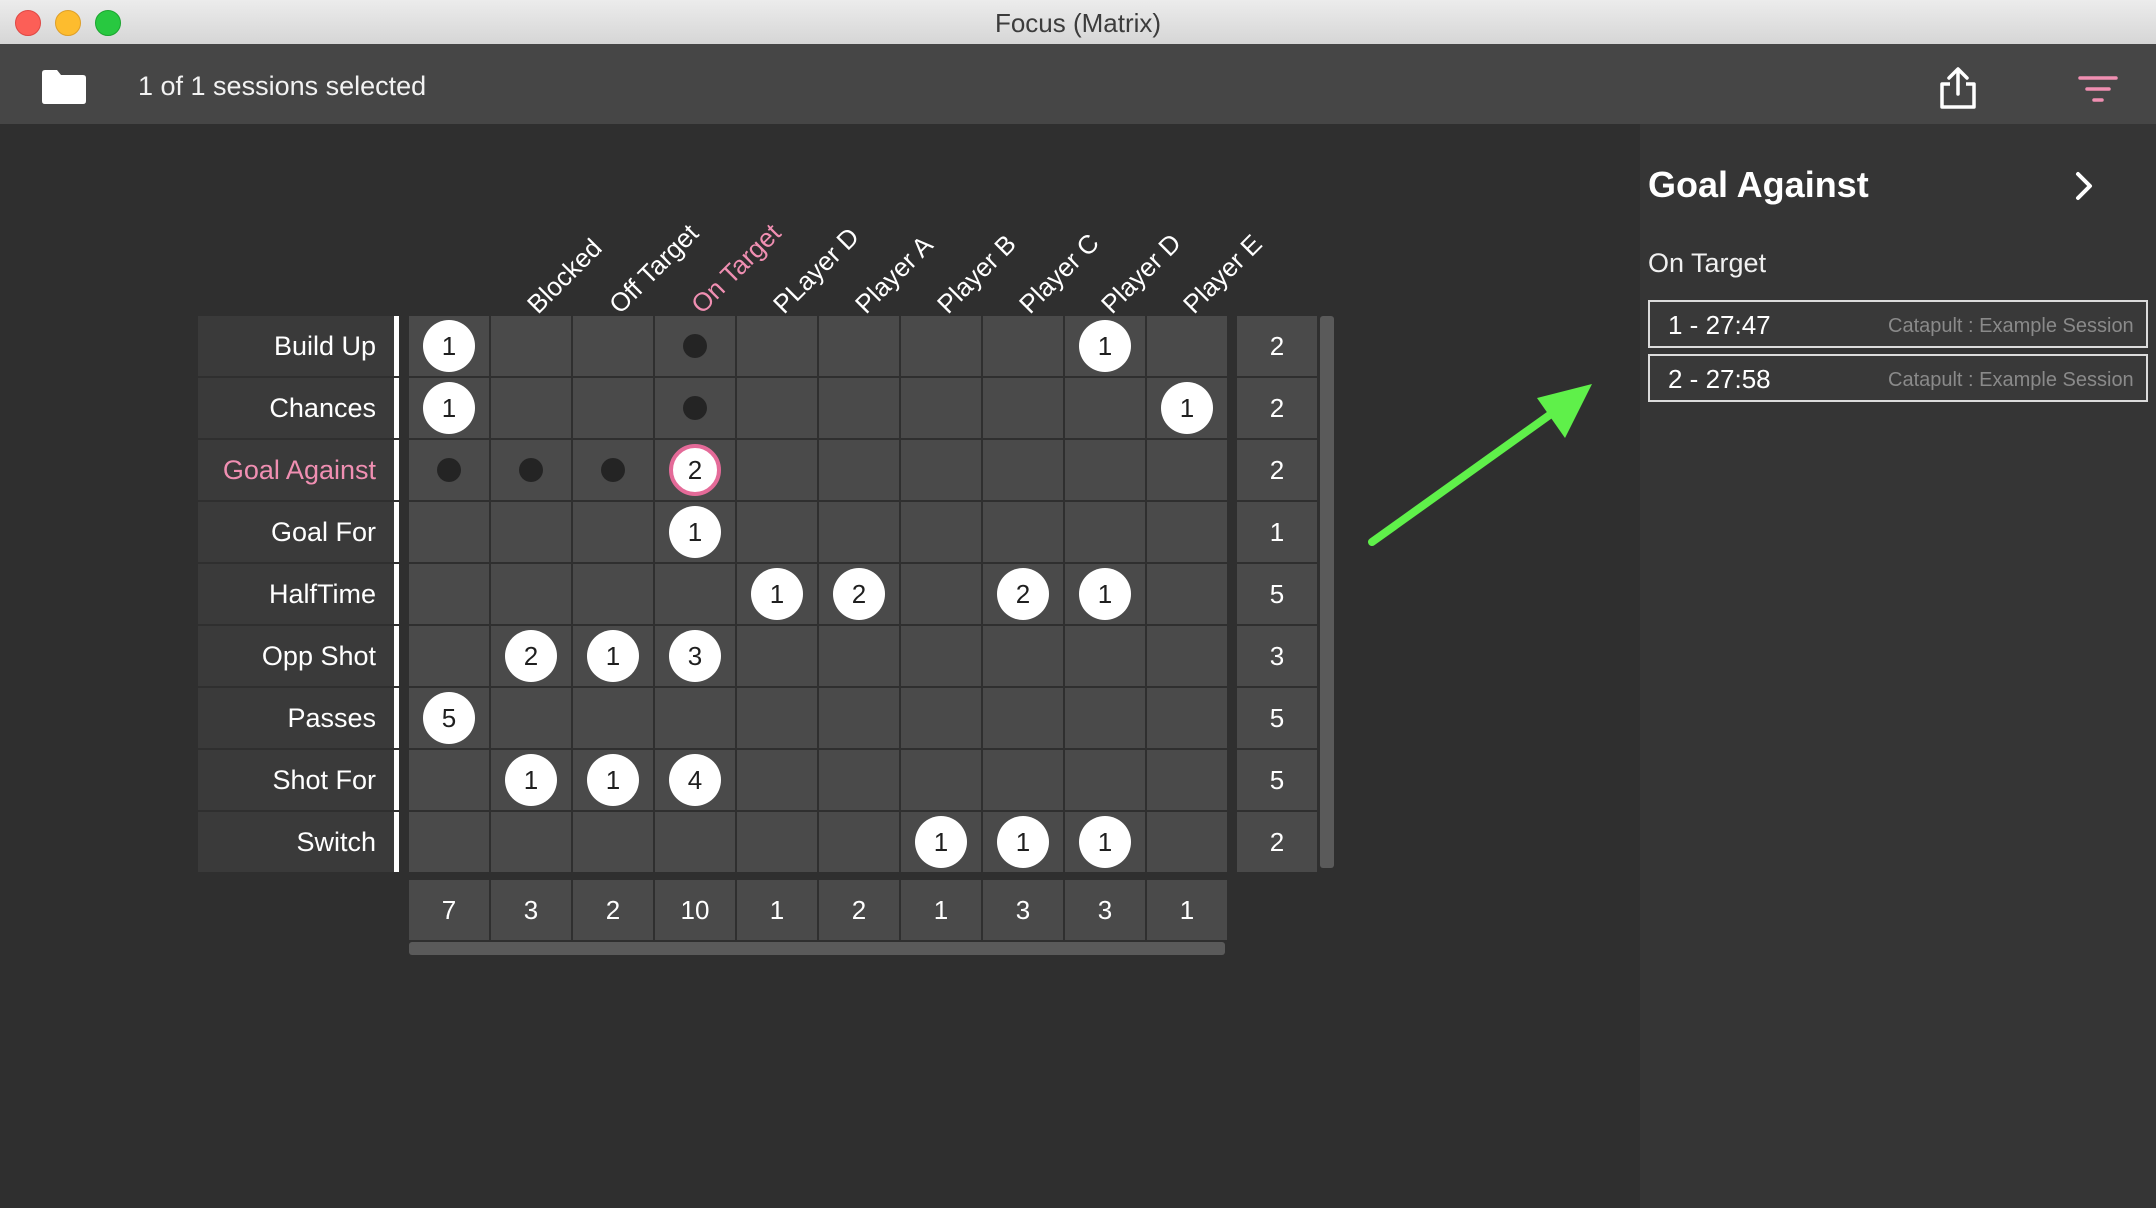  I want to click on row-label: Passes, so click(296, 718).